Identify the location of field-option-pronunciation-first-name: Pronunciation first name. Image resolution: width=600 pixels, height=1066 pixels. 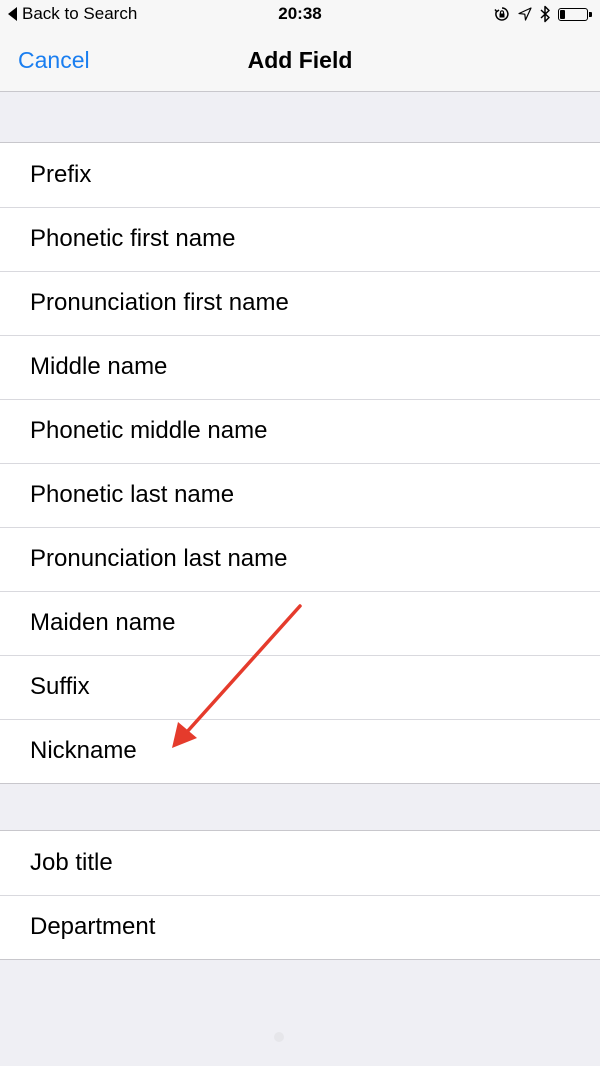
(300, 303).